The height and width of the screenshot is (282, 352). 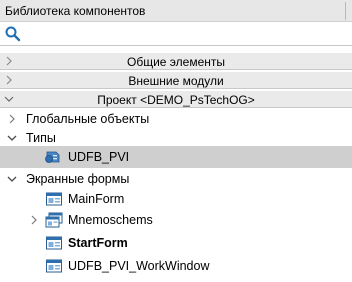 I want to click on form-group-icon, so click(x=54, y=220).